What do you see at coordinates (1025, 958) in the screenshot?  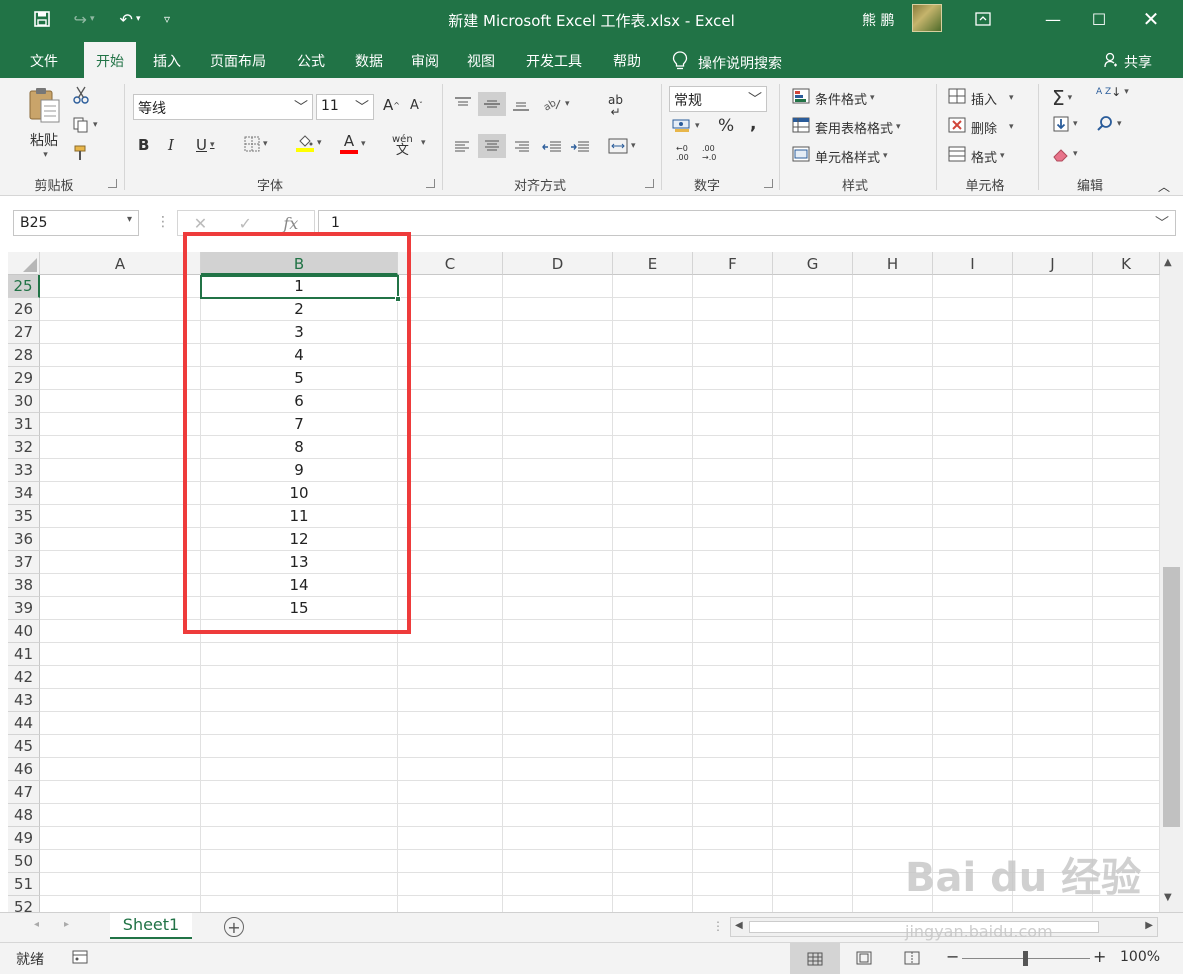 I see `zoom-slider-thumb` at bounding box center [1025, 958].